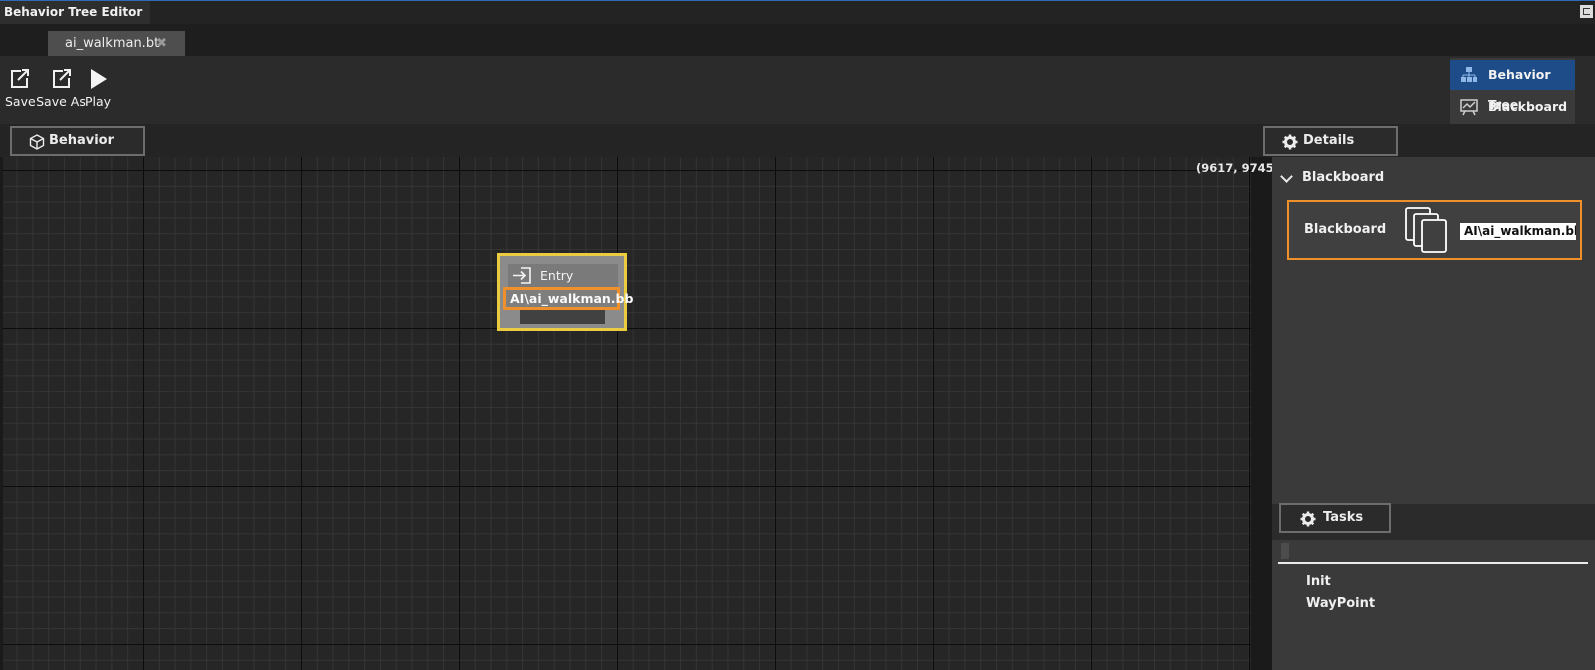 Image resolution: width=1595 pixels, height=670 pixels. What do you see at coordinates (1425, 149) in the screenshot?
I see `details-header-strip: Details Panel` at bounding box center [1425, 149].